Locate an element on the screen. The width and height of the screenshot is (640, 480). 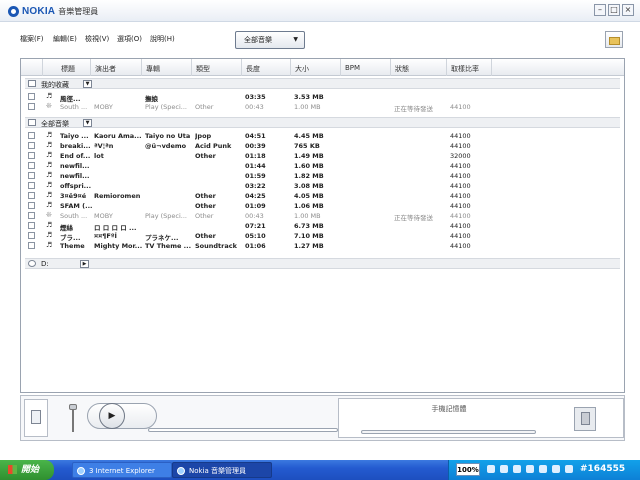
group-label: 全部音樂 is located at coordinates (55, 124).